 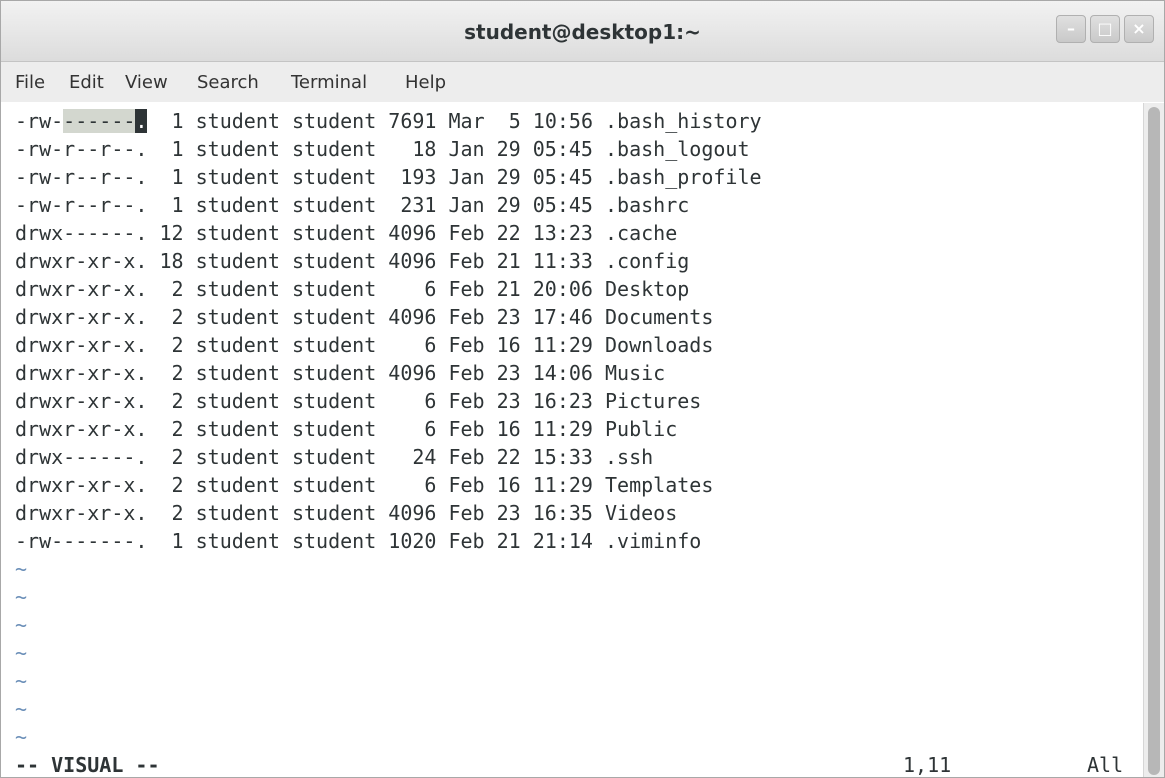 What do you see at coordinates (30, 82) in the screenshot?
I see `menu-file: File` at bounding box center [30, 82].